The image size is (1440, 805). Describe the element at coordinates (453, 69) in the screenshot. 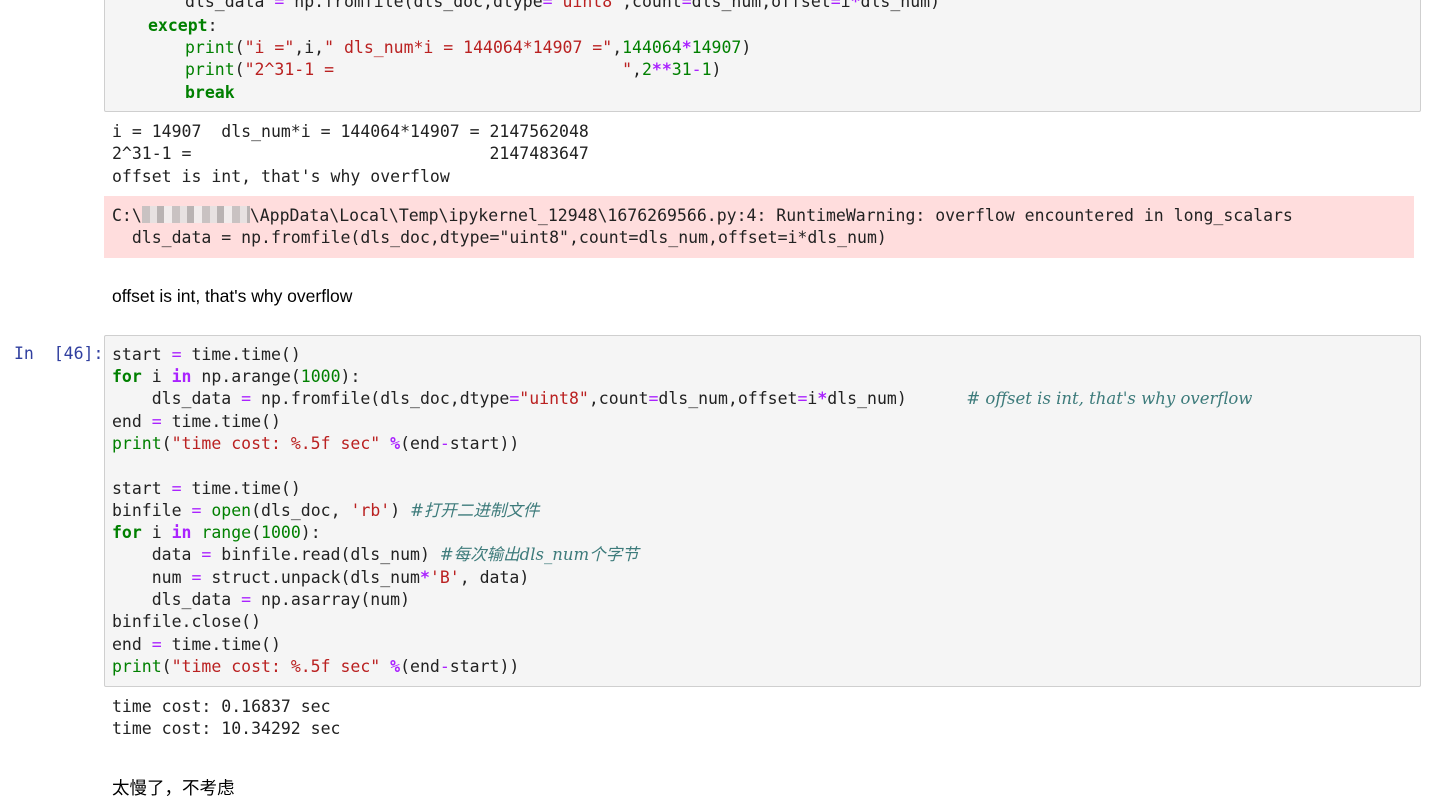

I see `code-line: print("2^31-1 = ",2**31-1)` at that location.